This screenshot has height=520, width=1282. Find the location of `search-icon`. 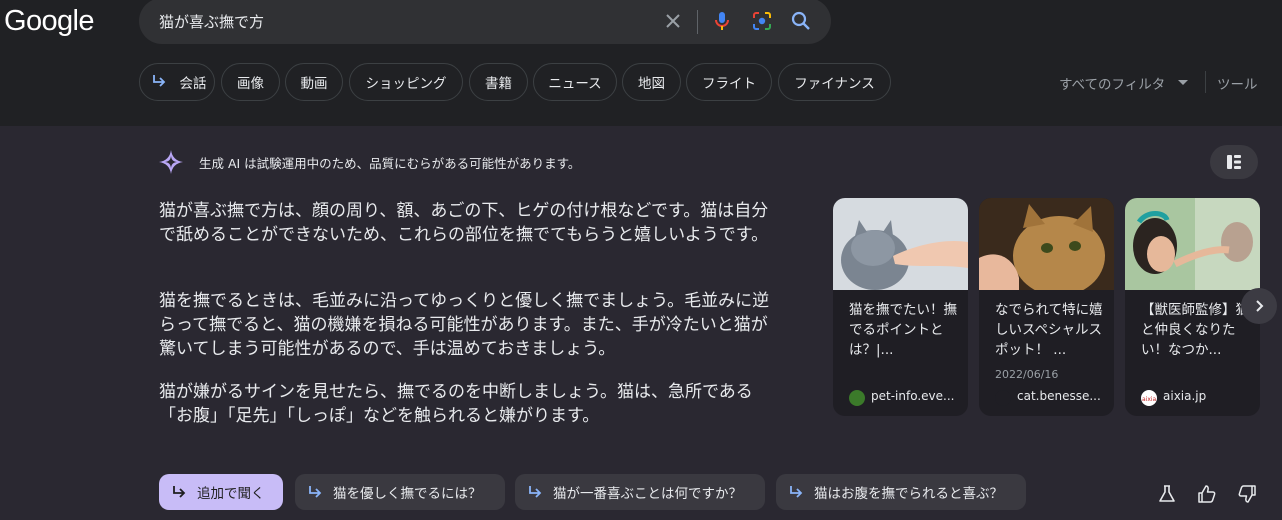

search-icon is located at coordinates (801, 21).